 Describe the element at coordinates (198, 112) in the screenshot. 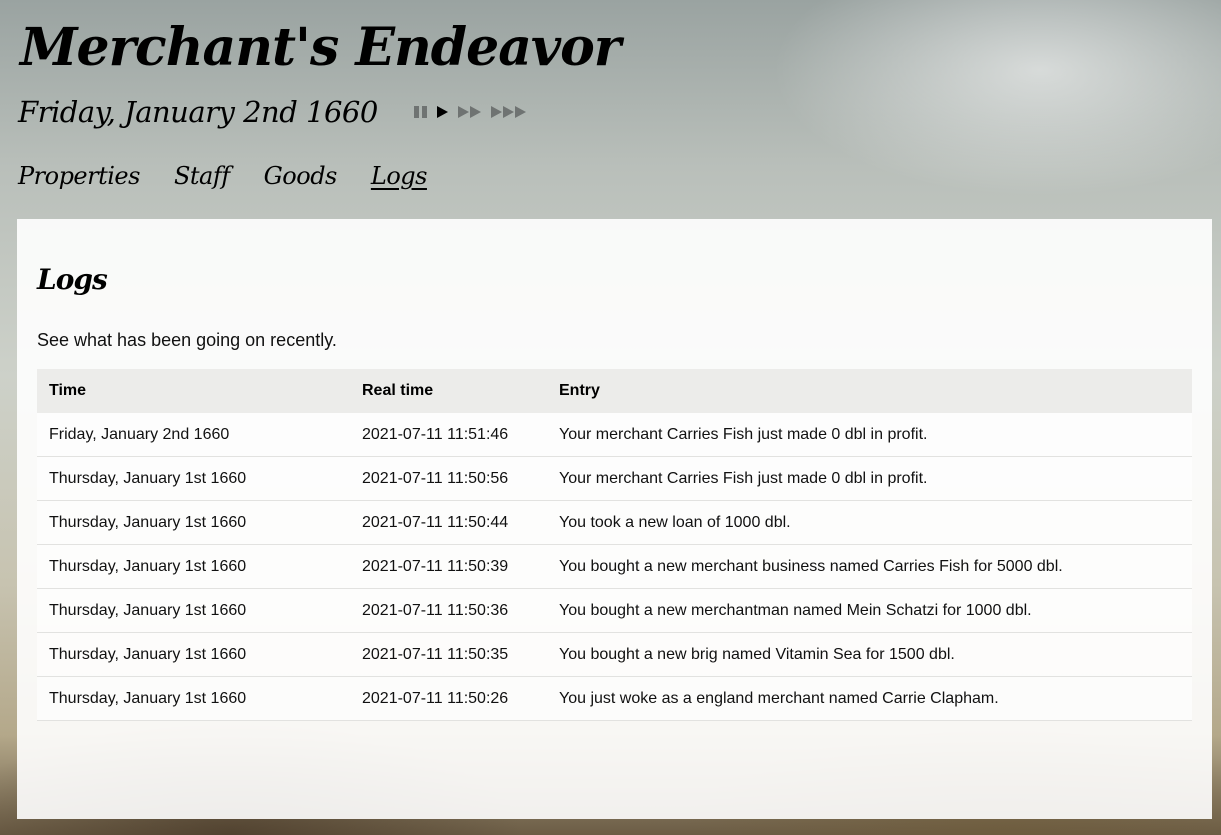

I see `game-date: Friday, January 2nd 1660` at that location.